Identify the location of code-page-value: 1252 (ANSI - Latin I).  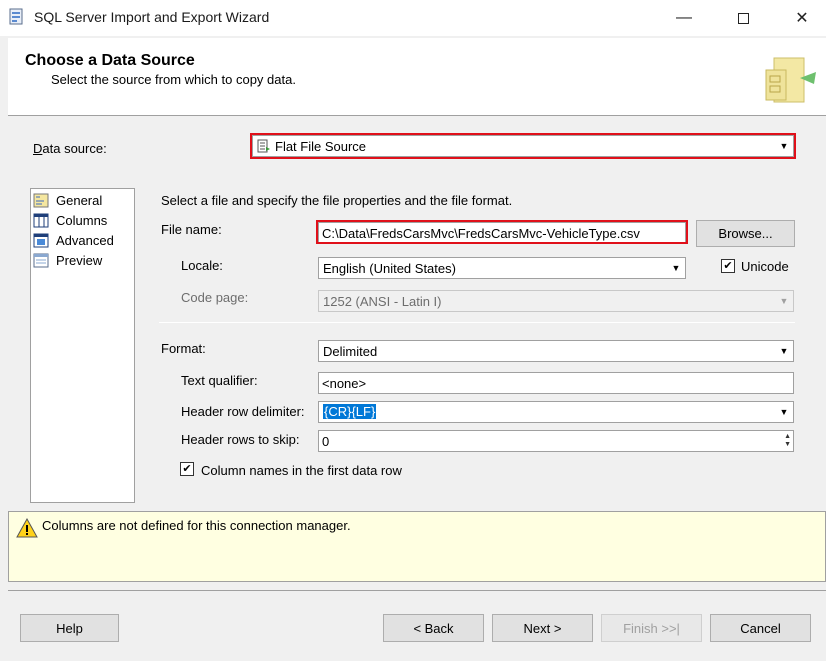
(382, 301).